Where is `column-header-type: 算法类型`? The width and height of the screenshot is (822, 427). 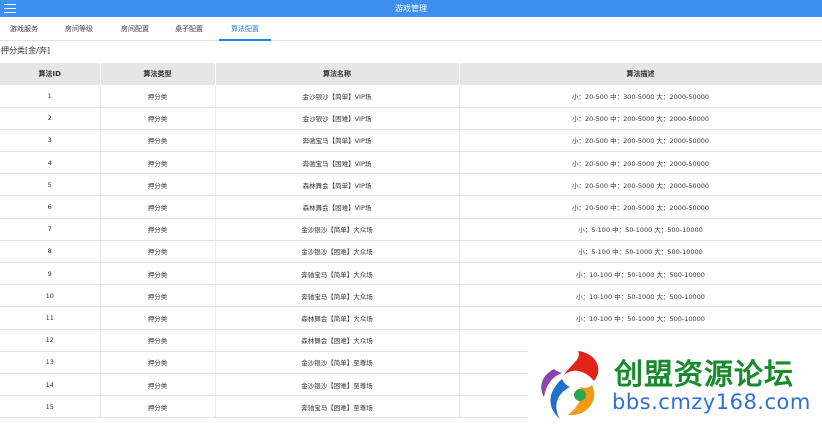 column-header-type: 算法类型 is located at coordinates (158, 74).